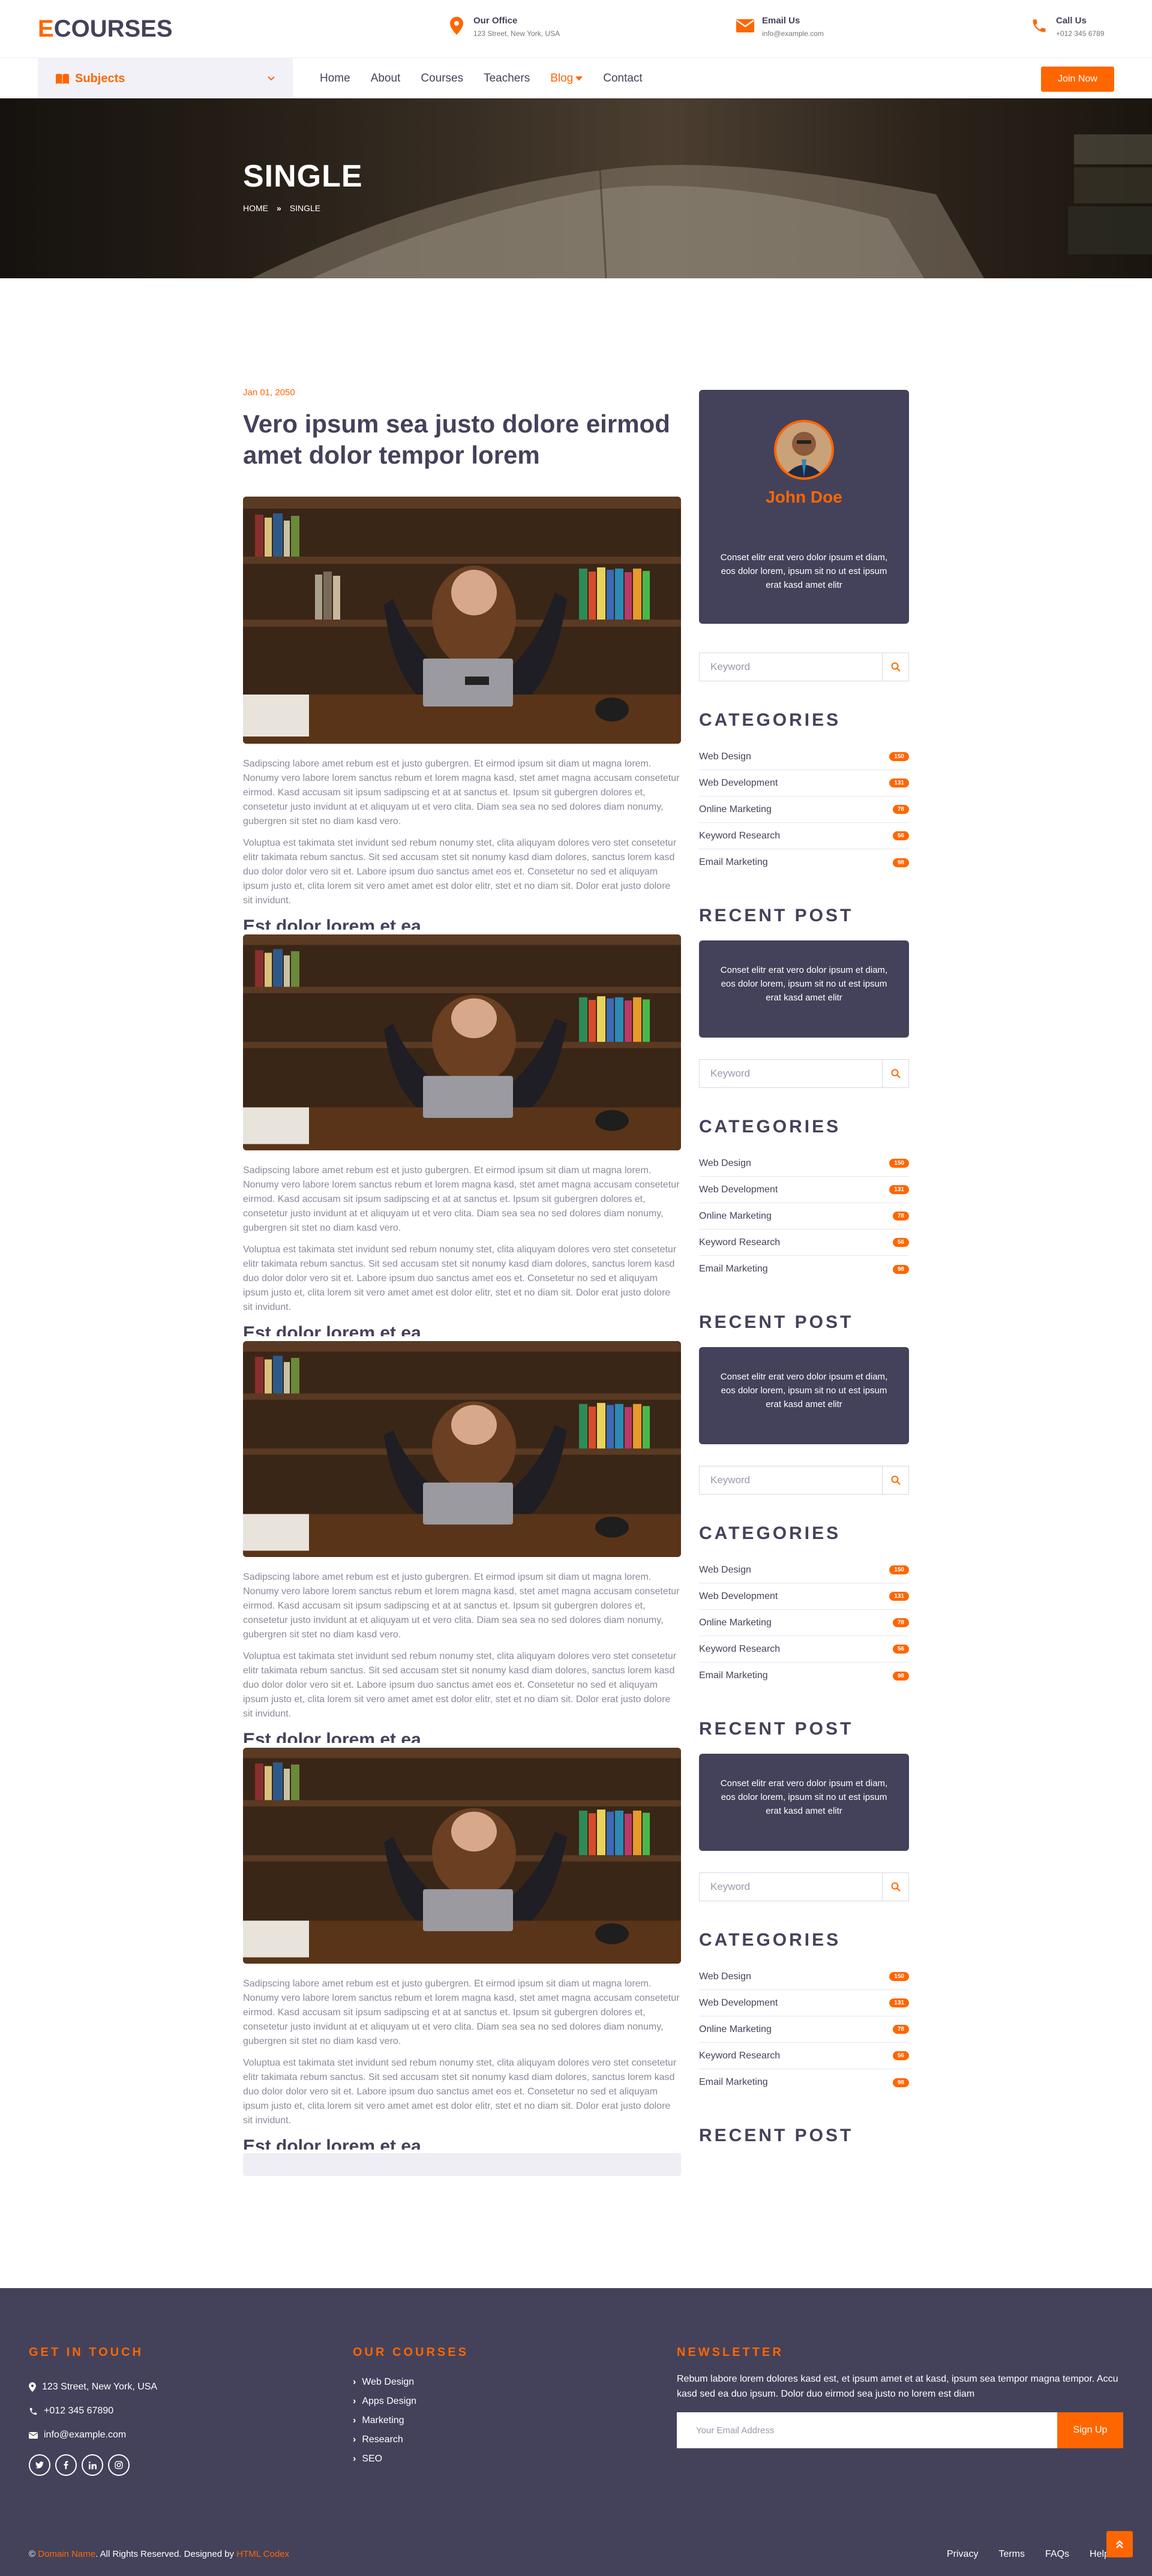 The width and height of the screenshot is (1152, 2576). What do you see at coordinates (1077, 80) in the screenshot?
I see `join-now-button: Join Now` at bounding box center [1077, 80].